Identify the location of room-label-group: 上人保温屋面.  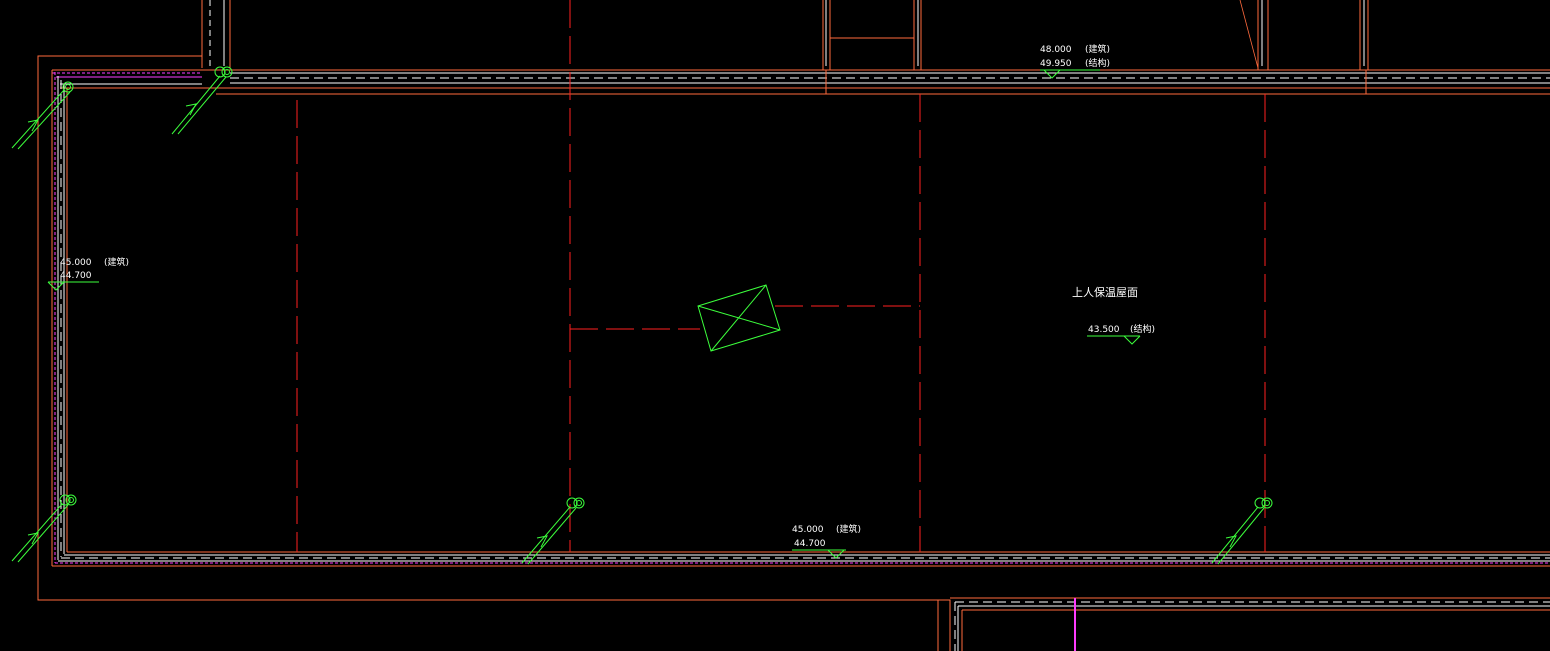
(1105, 292).